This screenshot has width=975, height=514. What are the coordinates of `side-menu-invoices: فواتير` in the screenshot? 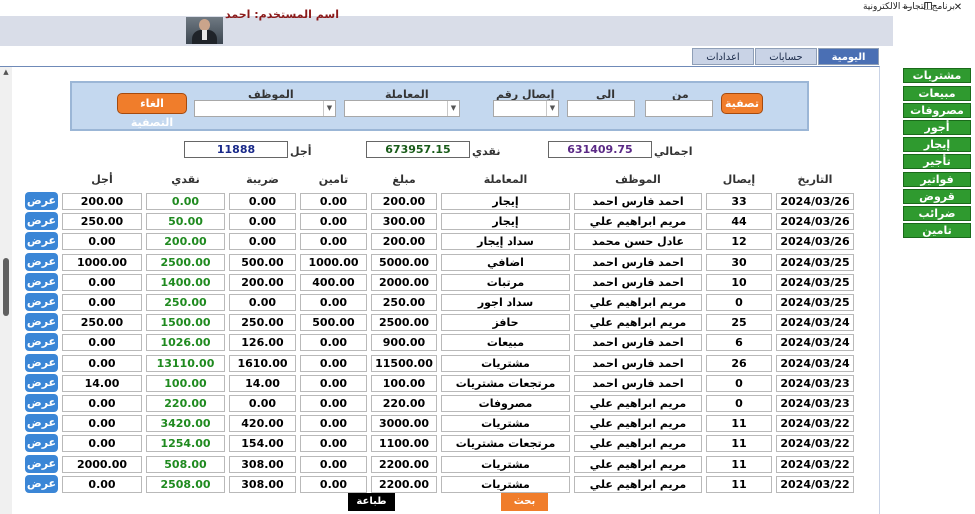 It's located at (937, 179).